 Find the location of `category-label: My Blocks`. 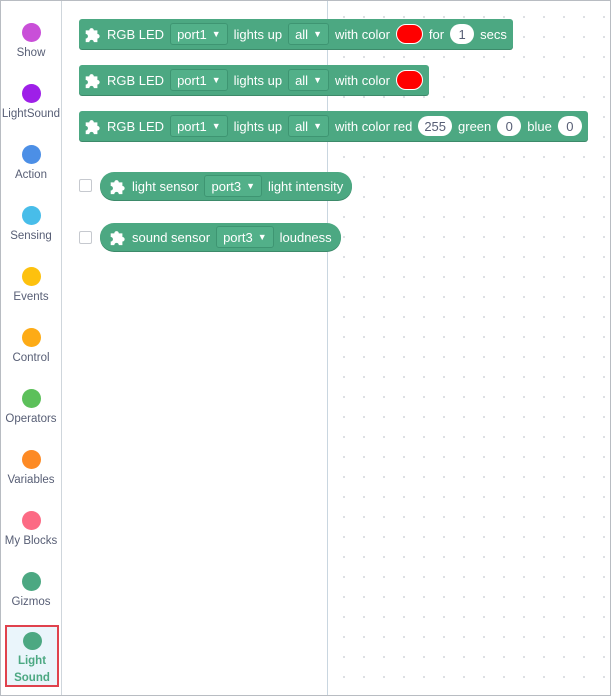

category-label: My Blocks is located at coordinates (31, 541).